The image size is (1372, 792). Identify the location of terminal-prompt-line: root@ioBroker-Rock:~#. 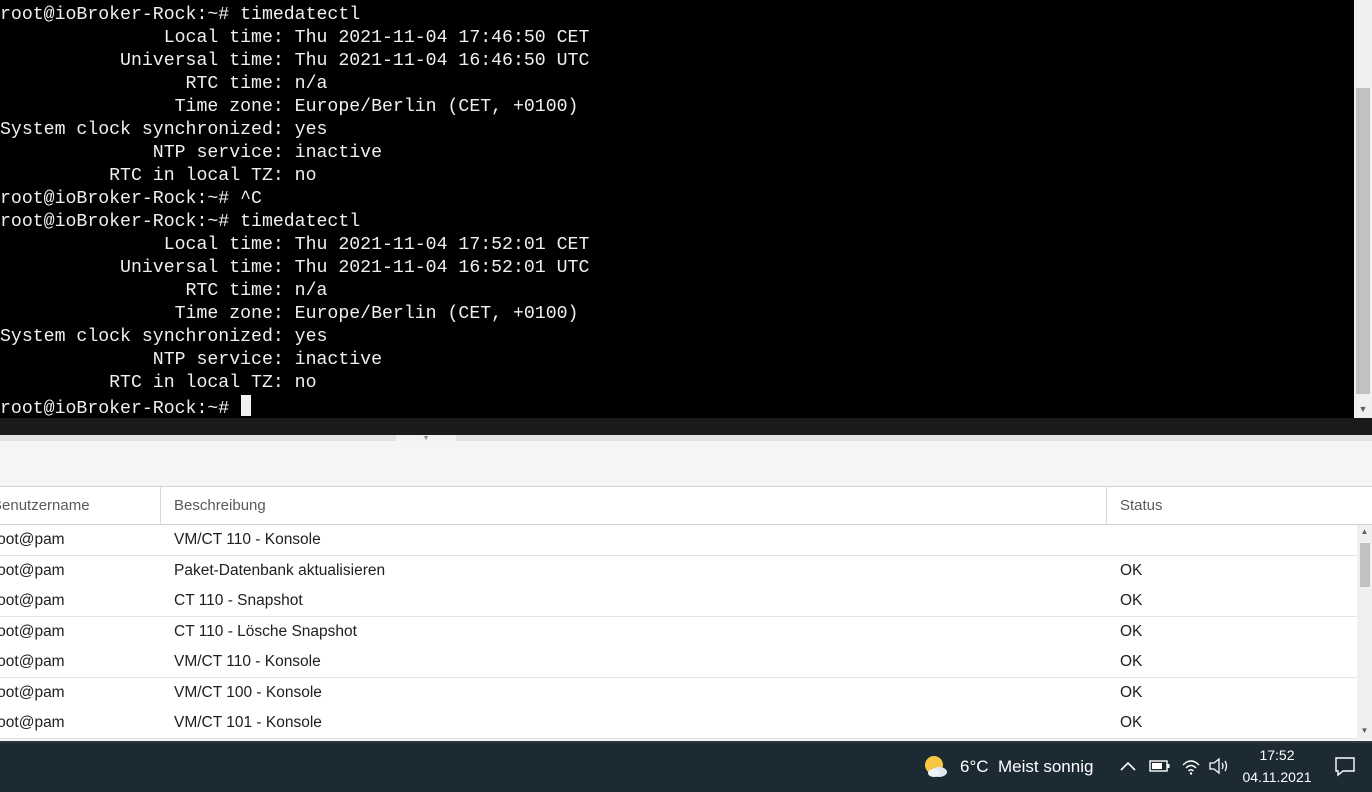
(294, 406).